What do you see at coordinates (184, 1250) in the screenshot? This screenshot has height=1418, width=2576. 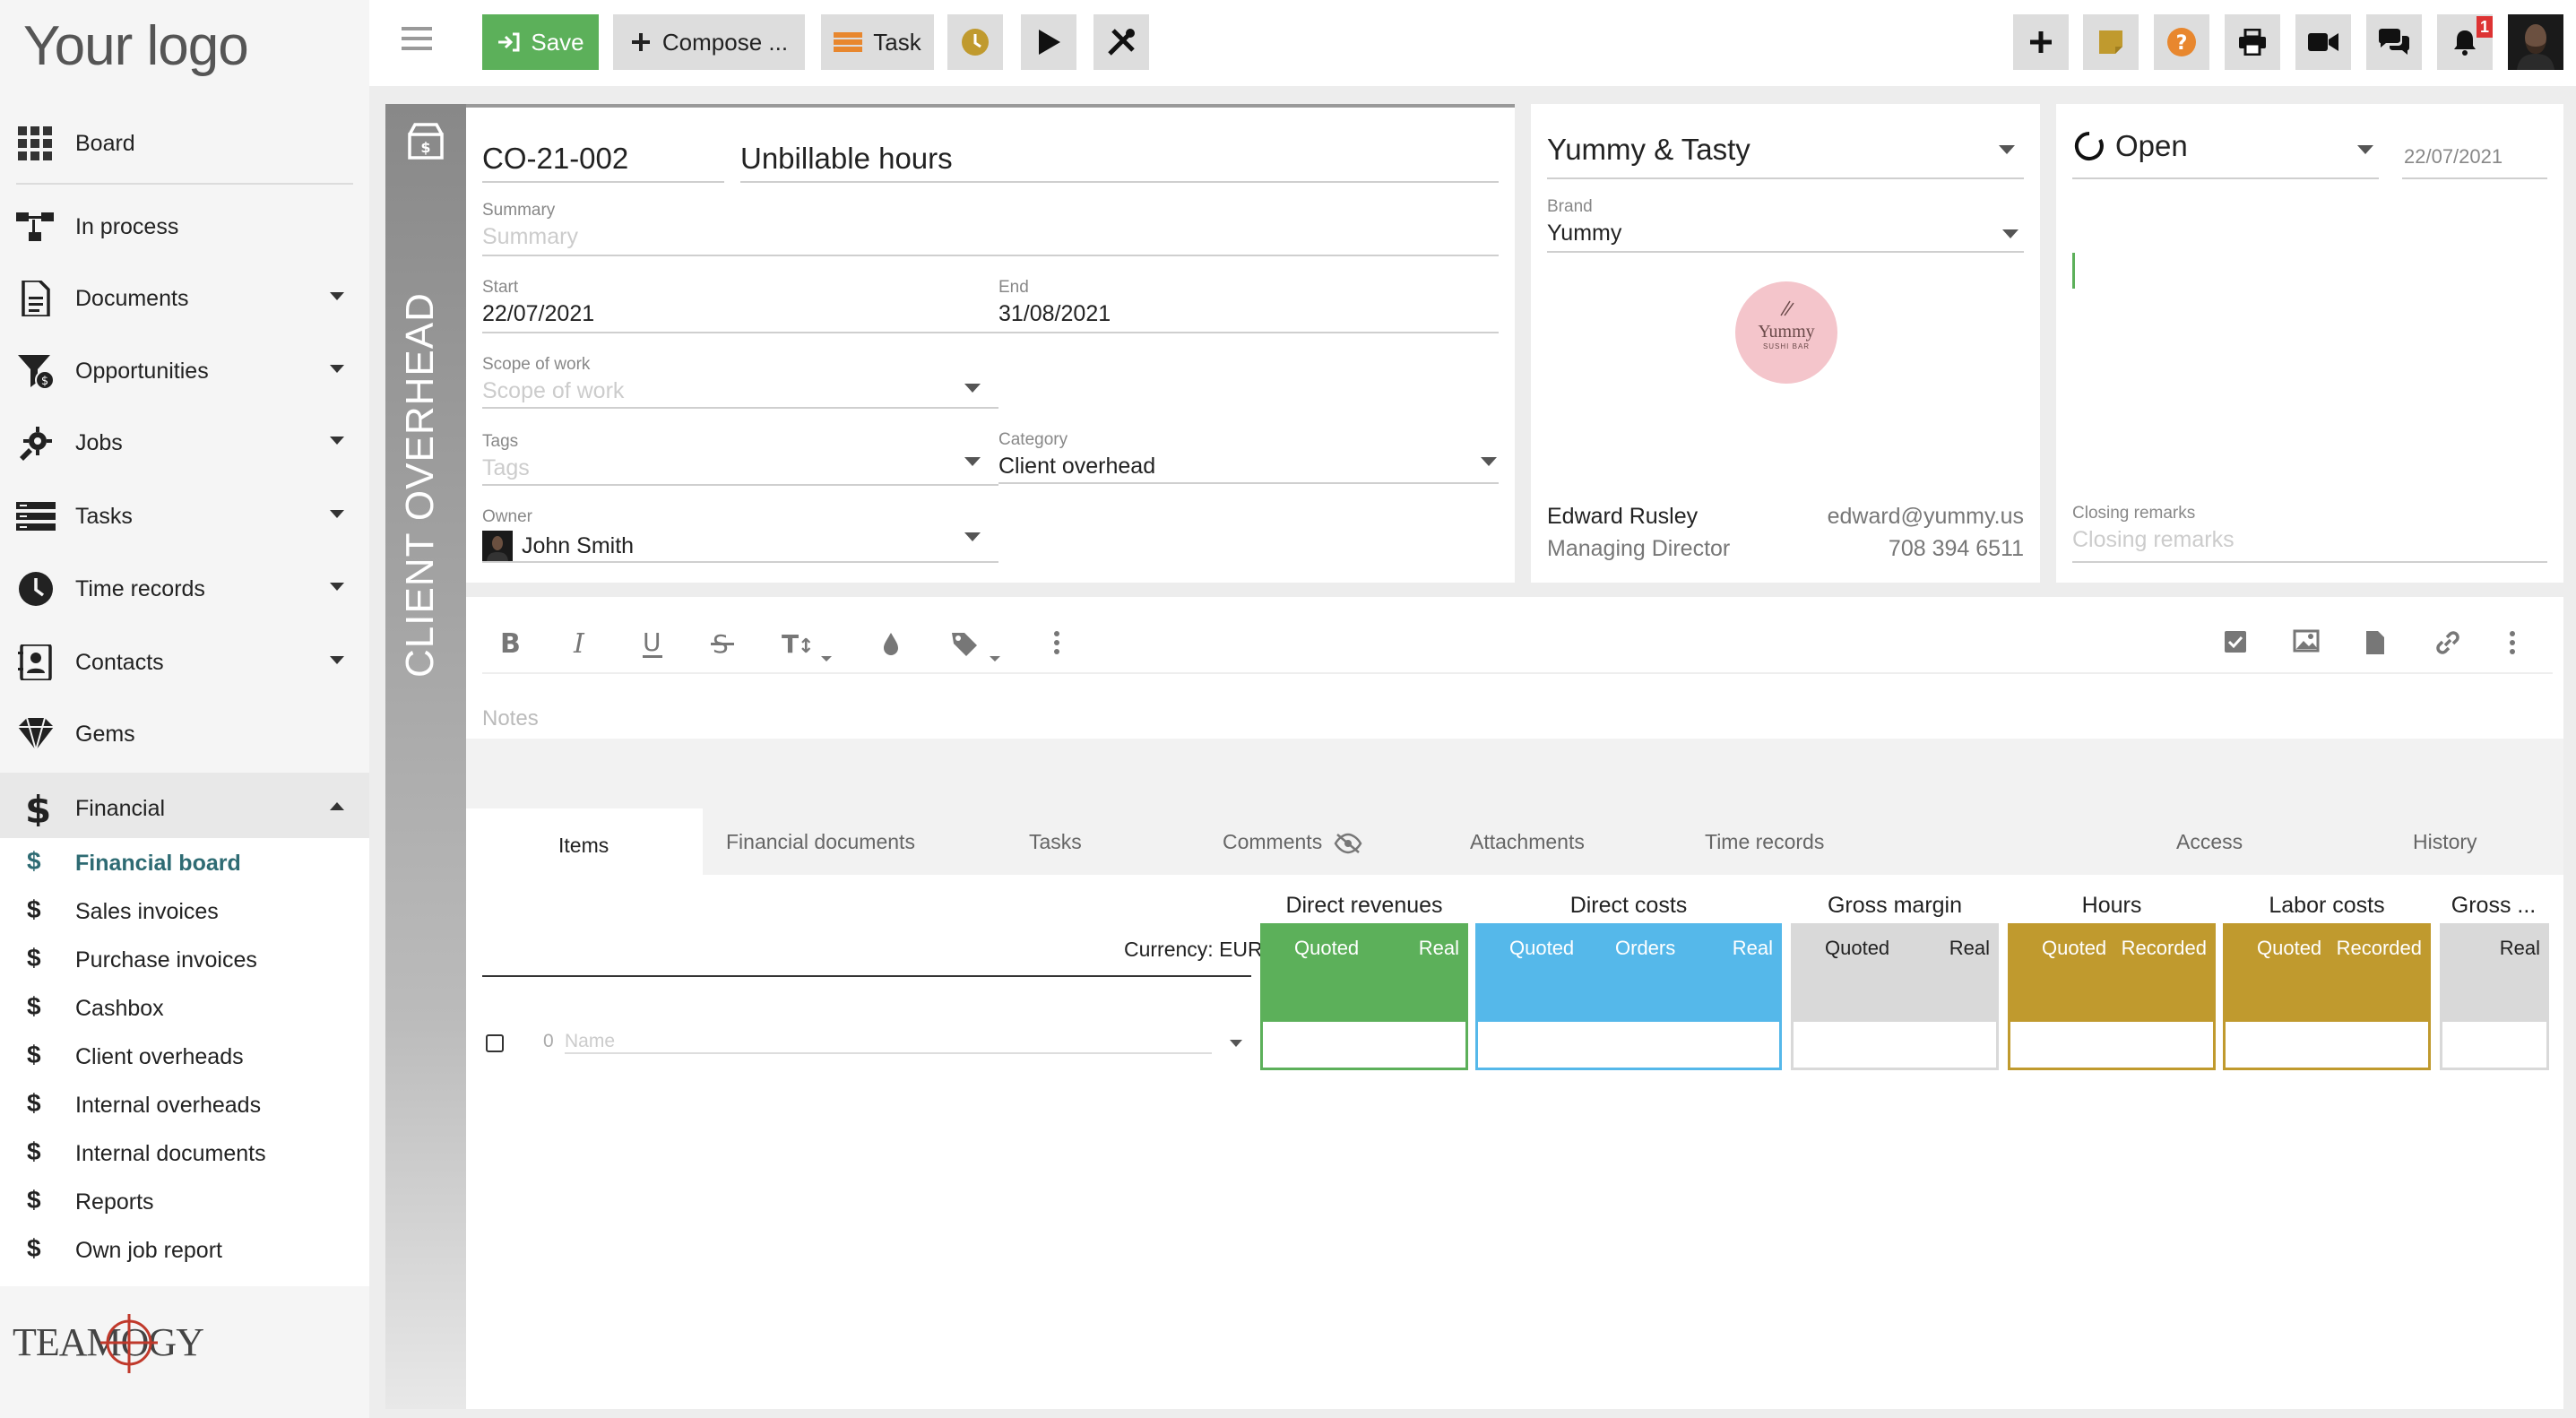 I see `sidebar-subitem-own-job-report: $ Own job report` at bounding box center [184, 1250].